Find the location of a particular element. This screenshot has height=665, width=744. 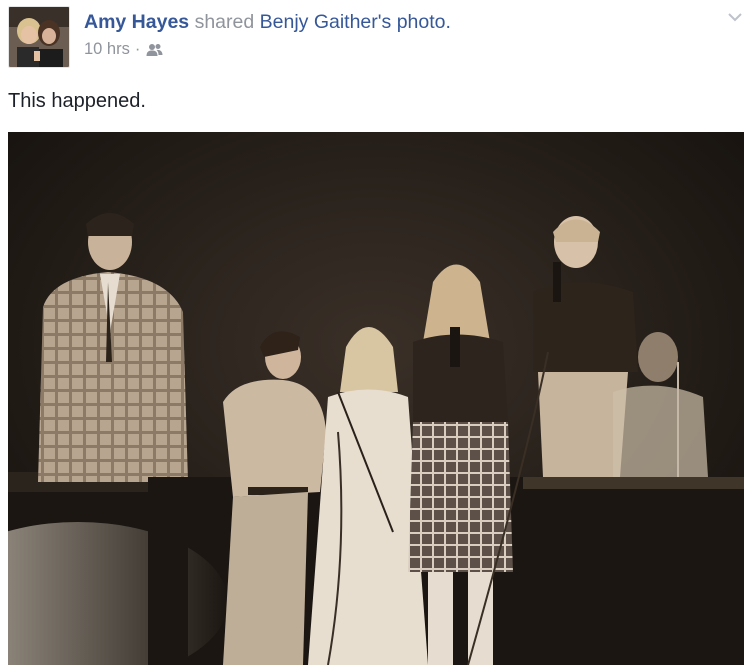

timestamp-link: 10 hrs is located at coordinates (107, 49).